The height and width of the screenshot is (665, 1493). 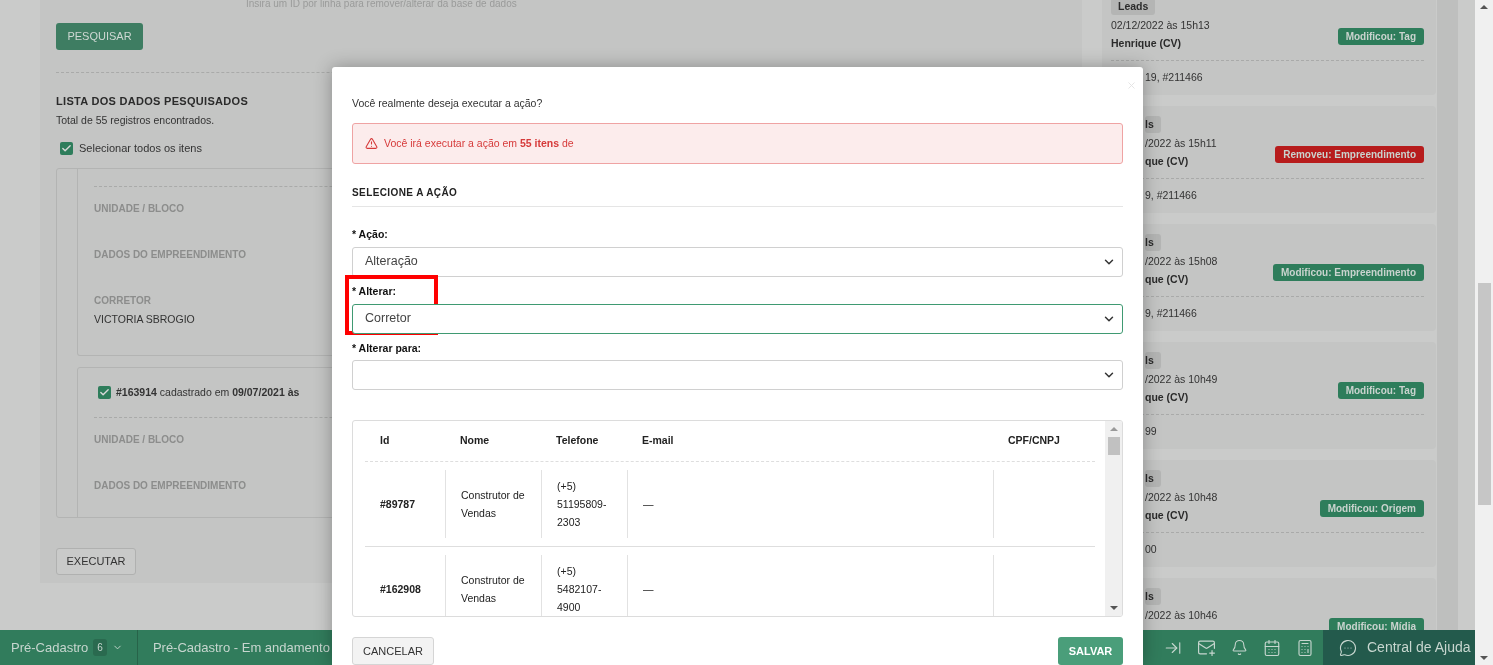 I want to click on source-tag: Leads, so click(x=1133, y=7).